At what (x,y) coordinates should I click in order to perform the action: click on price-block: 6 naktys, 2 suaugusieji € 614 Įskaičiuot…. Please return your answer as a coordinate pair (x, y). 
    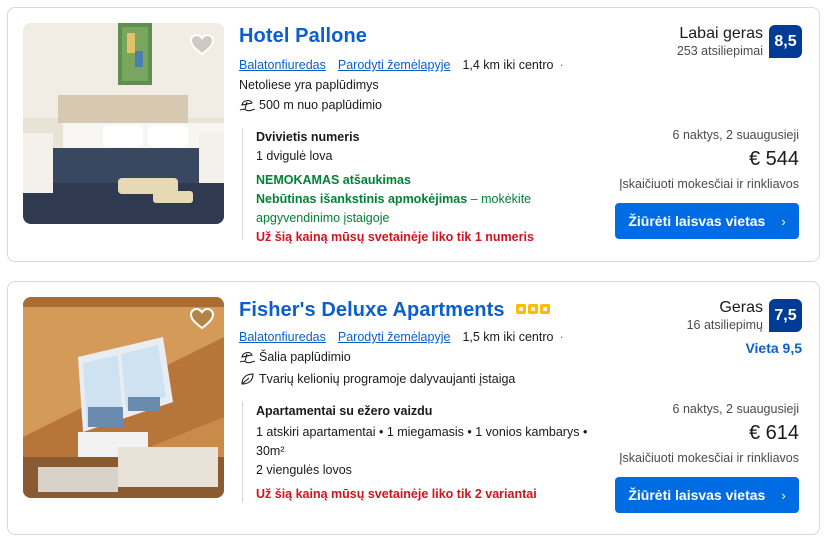
    Looking at the image, I should click on (709, 433).